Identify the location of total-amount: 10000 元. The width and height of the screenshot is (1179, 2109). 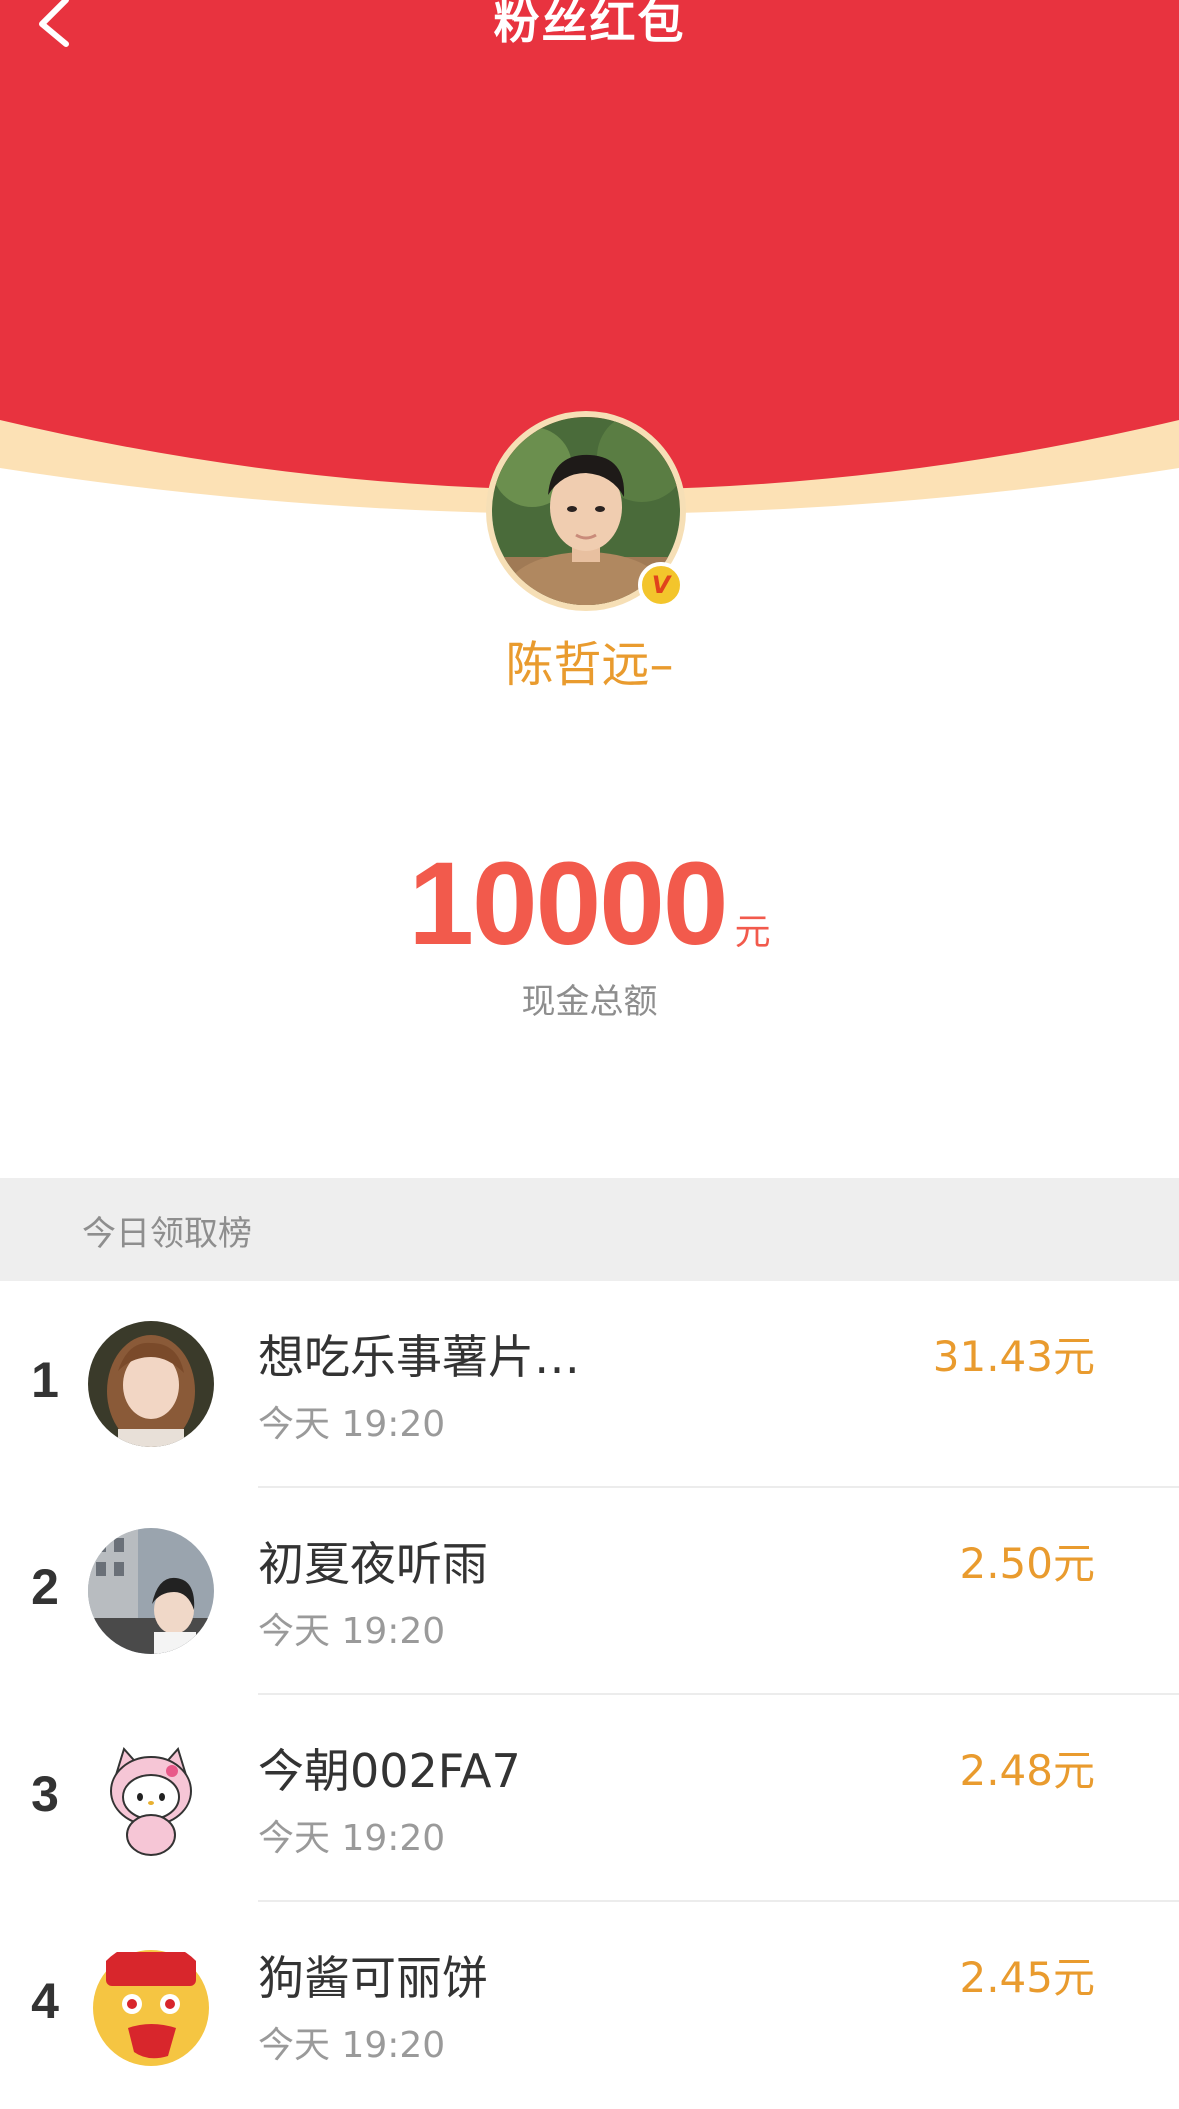
(589, 904).